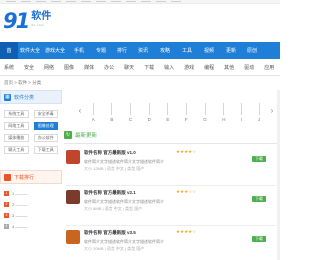 The image size is (320, 260). What do you see at coordinates (205, 112) in the screenshot?
I see `index-letter: G` at bounding box center [205, 112].